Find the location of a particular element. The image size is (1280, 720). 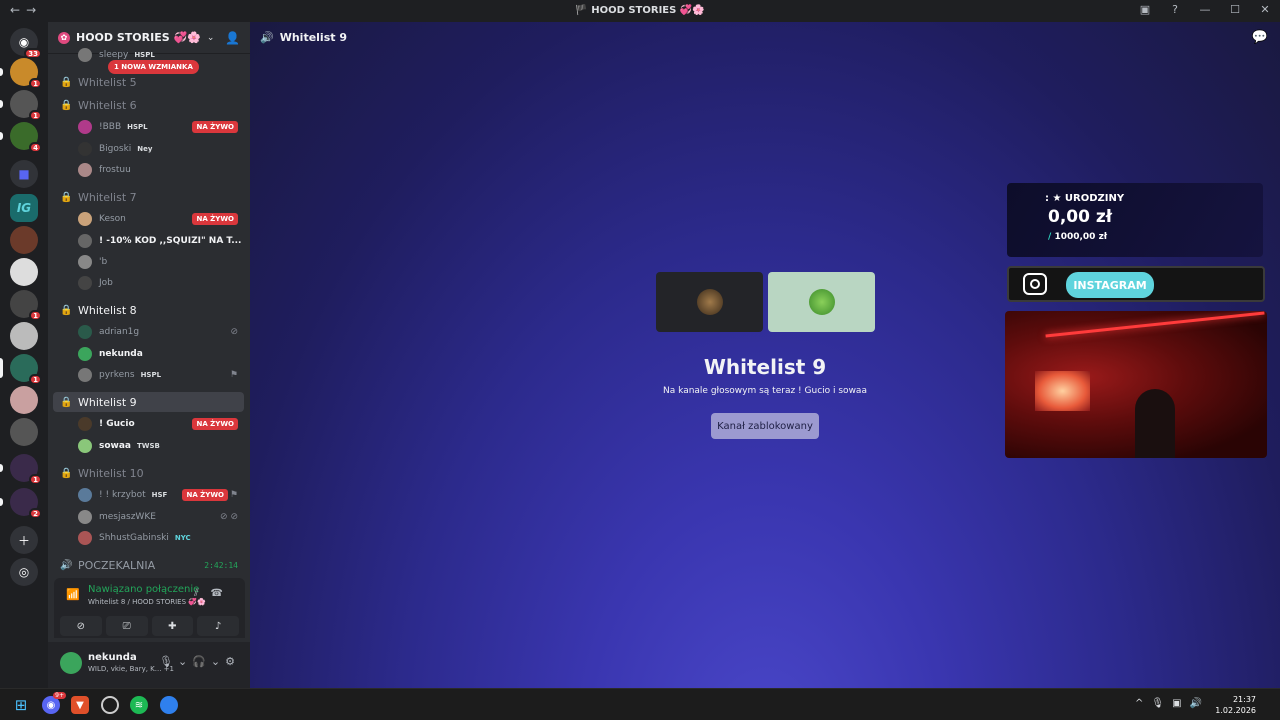

voice-member: pyrkens HSPL ⚑ is located at coordinates (149, 375).